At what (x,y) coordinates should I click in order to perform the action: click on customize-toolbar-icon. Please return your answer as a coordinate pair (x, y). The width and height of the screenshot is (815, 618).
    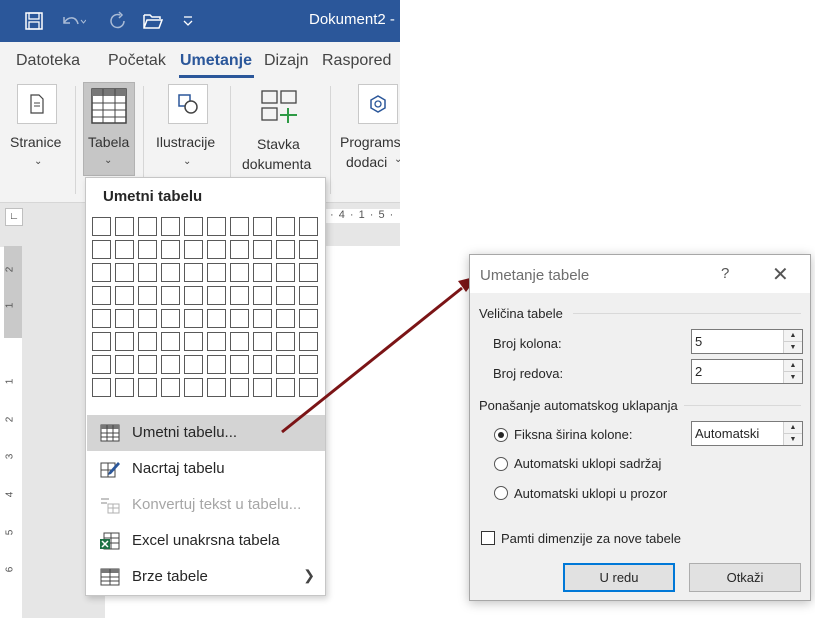
    Looking at the image, I should click on (188, 21).